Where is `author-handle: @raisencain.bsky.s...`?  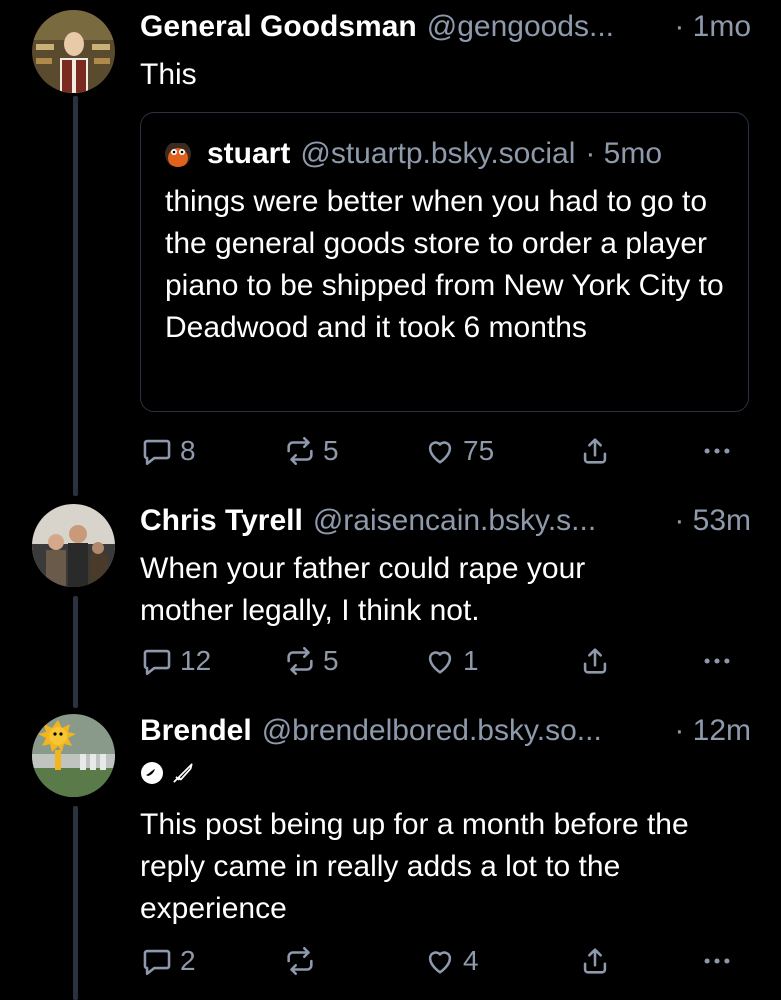
author-handle: @raisencain.bsky.s... is located at coordinates (454, 521).